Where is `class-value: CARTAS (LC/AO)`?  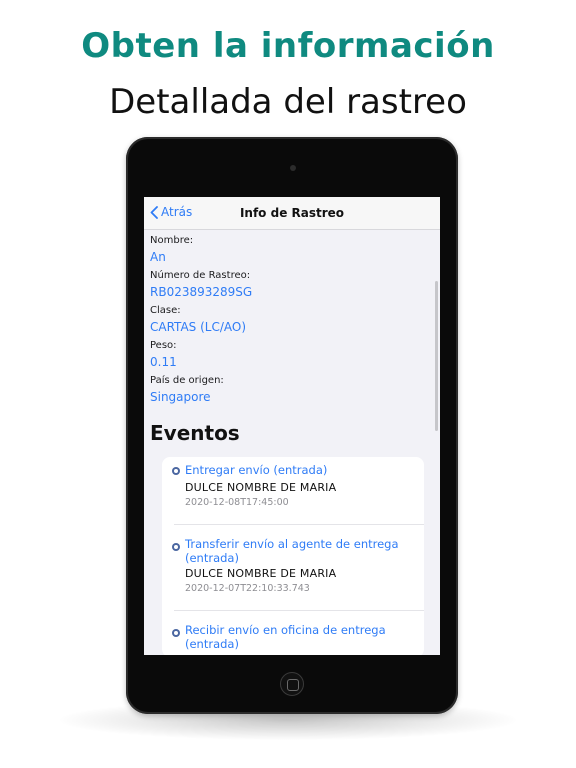 class-value: CARTAS (LC/AO) is located at coordinates (198, 327).